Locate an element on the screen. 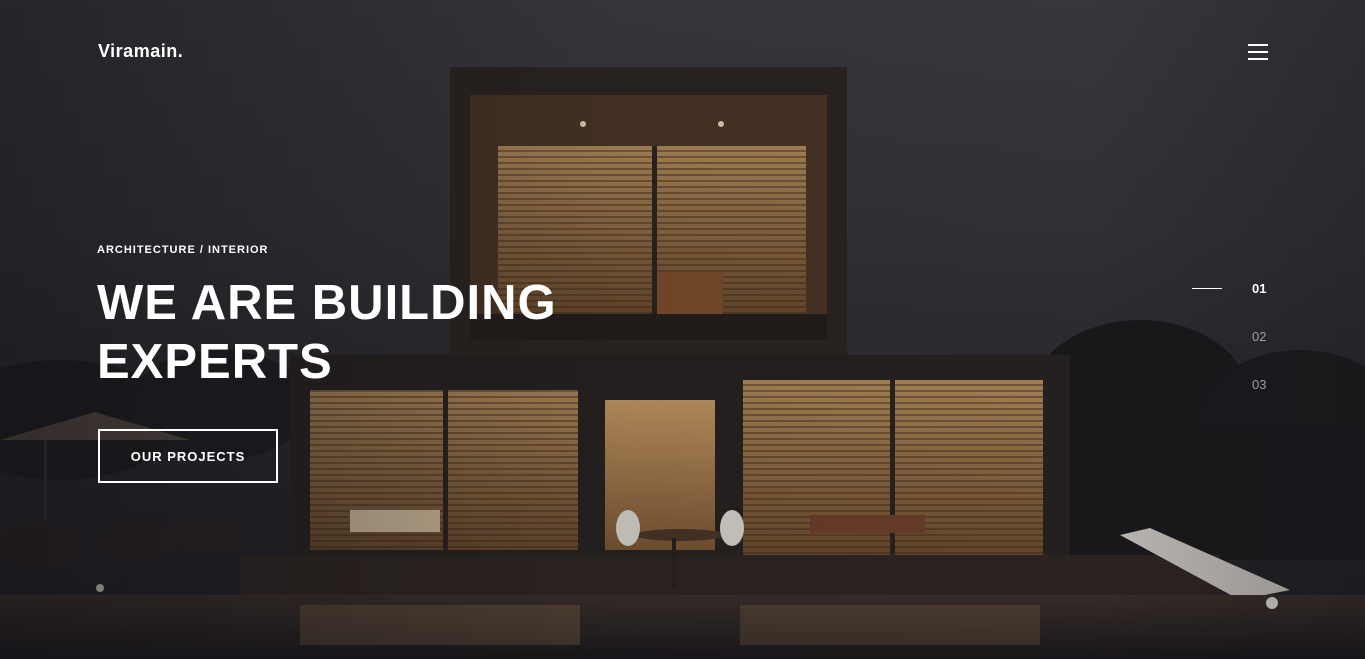  headline-line-1: WE ARE BUILDING is located at coordinates (327, 303).